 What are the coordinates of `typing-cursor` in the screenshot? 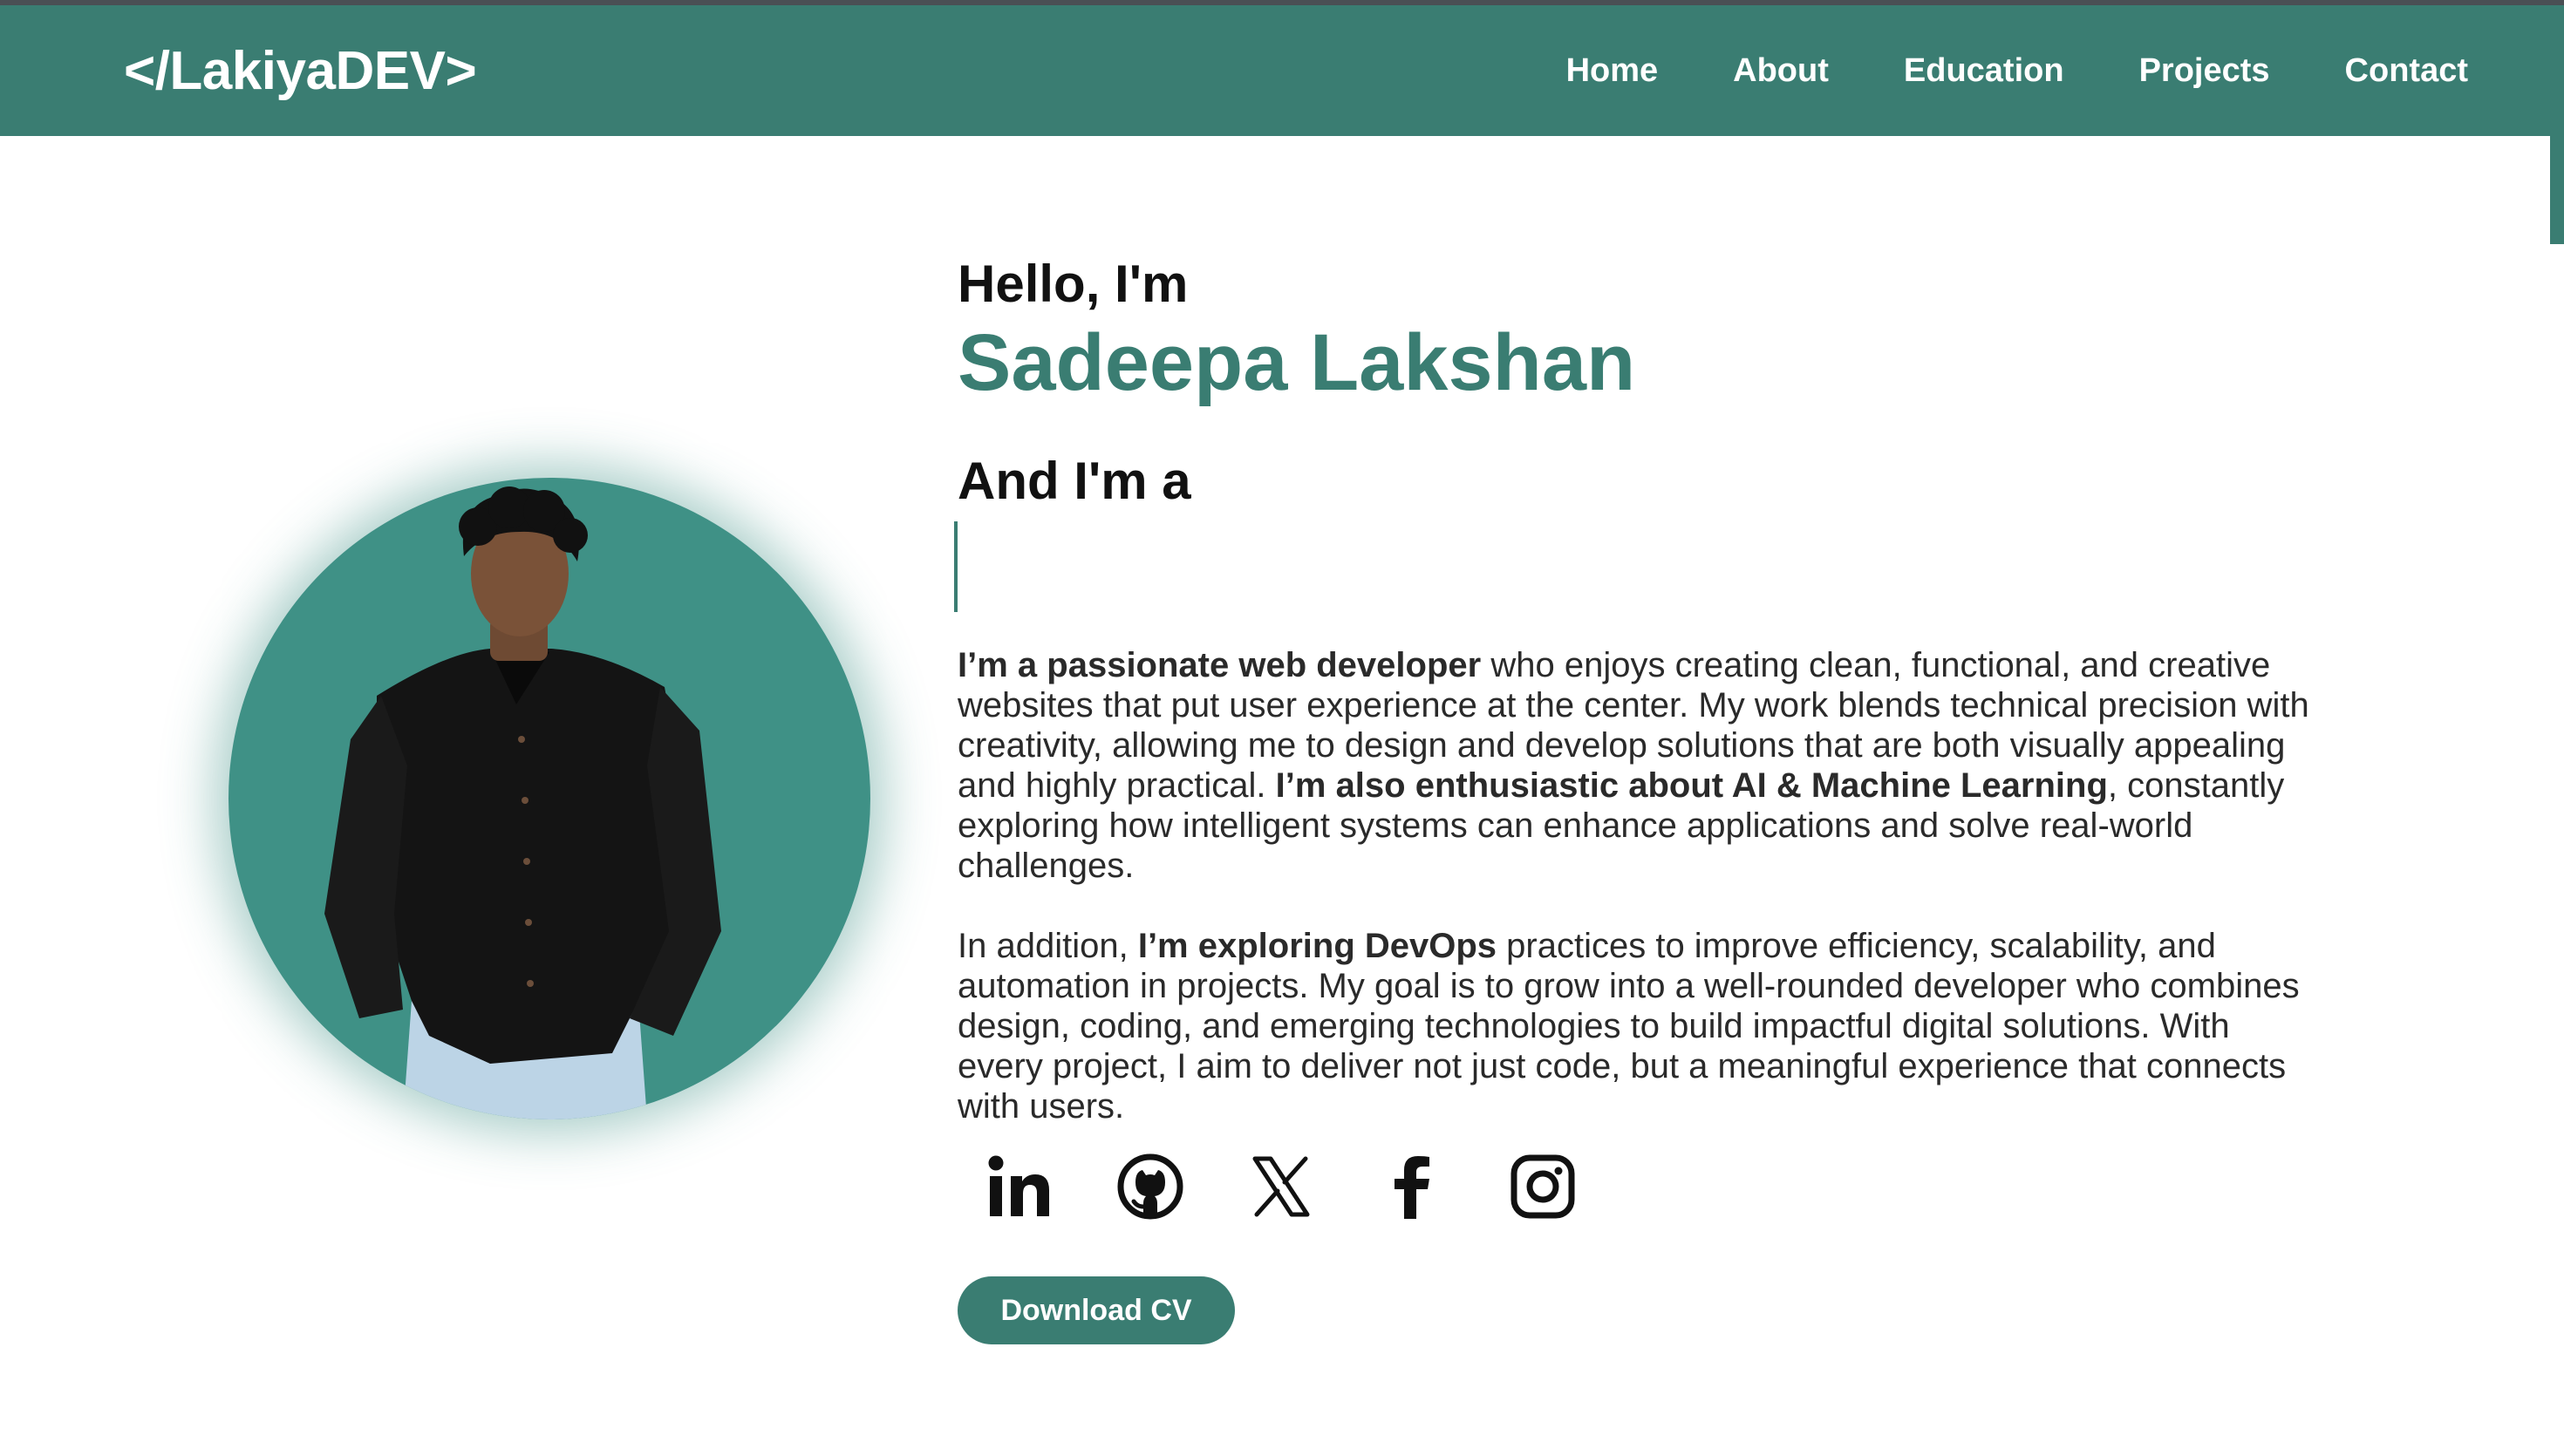 It's located at (956, 566).